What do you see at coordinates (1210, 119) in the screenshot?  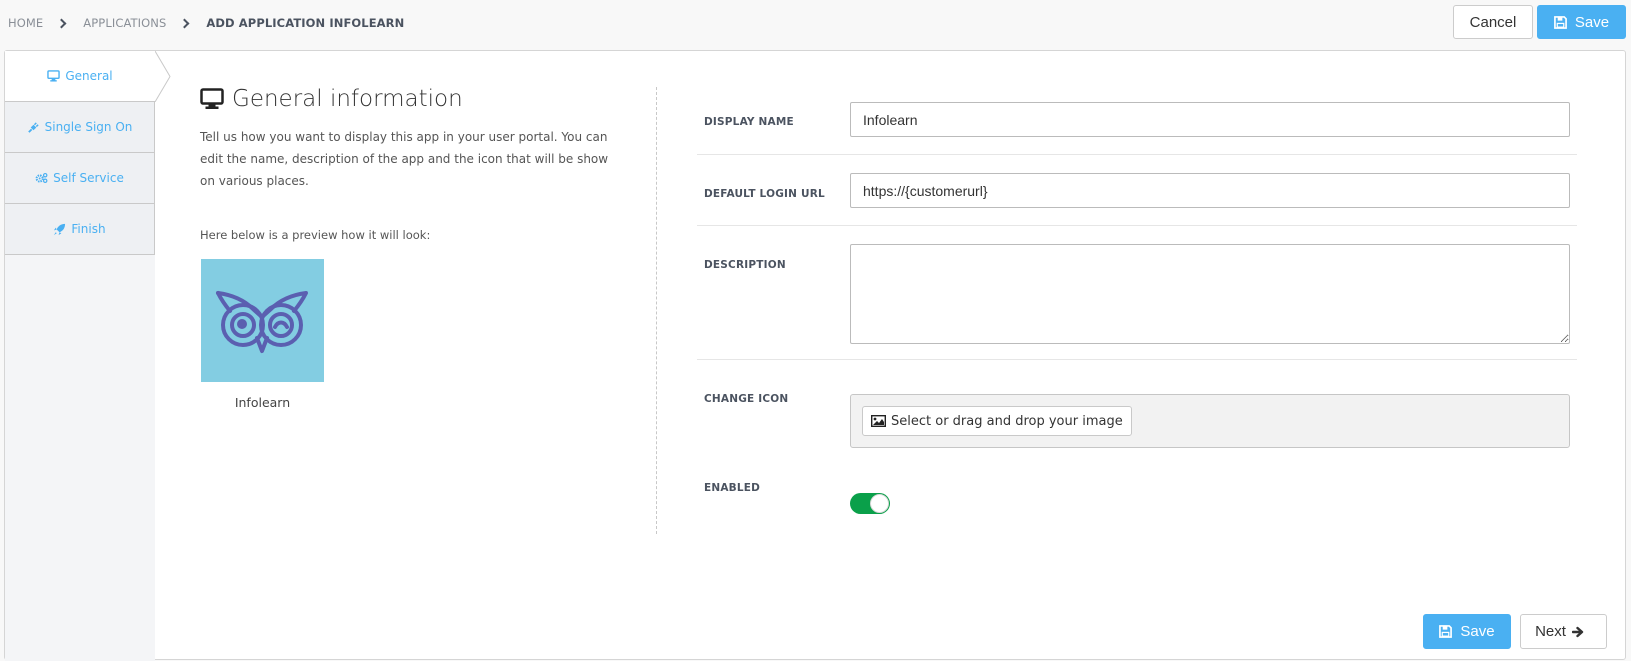 I see `display-name-input` at bounding box center [1210, 119].